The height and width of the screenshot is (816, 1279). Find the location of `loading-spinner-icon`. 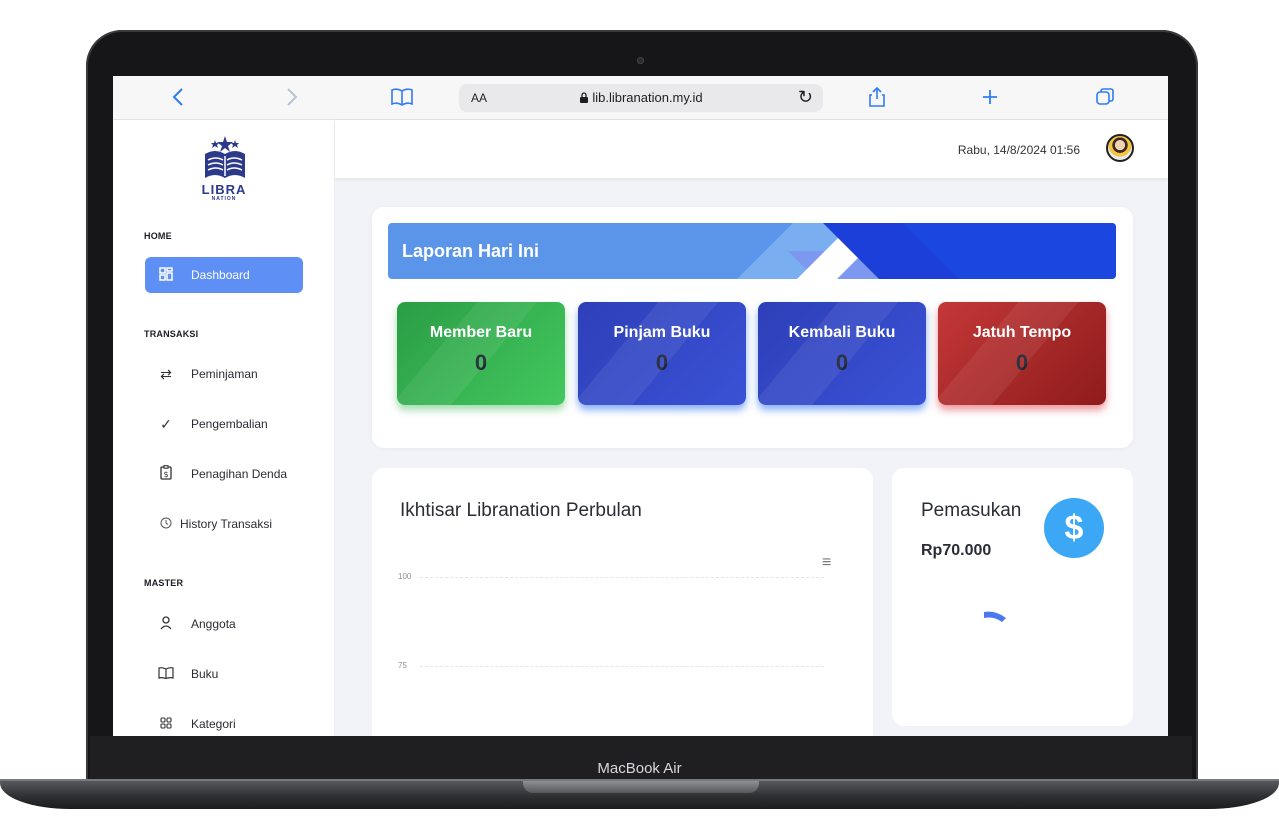

loading-spinner-icon is located at coordinates (995, 616).